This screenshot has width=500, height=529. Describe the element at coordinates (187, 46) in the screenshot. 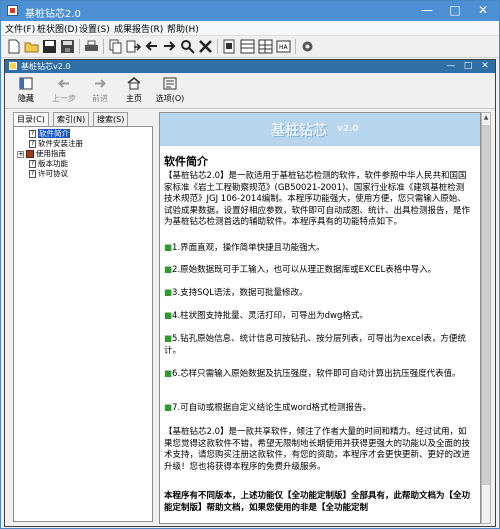

I see `search-icon` at that location.